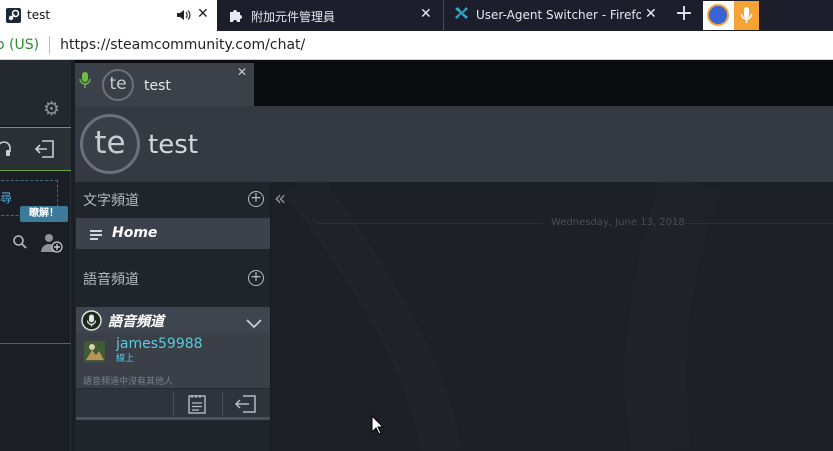  Describe the element at coordinates (111, 201) in the screenshot. I see `text-channels-title: 文字頻道` at that location.